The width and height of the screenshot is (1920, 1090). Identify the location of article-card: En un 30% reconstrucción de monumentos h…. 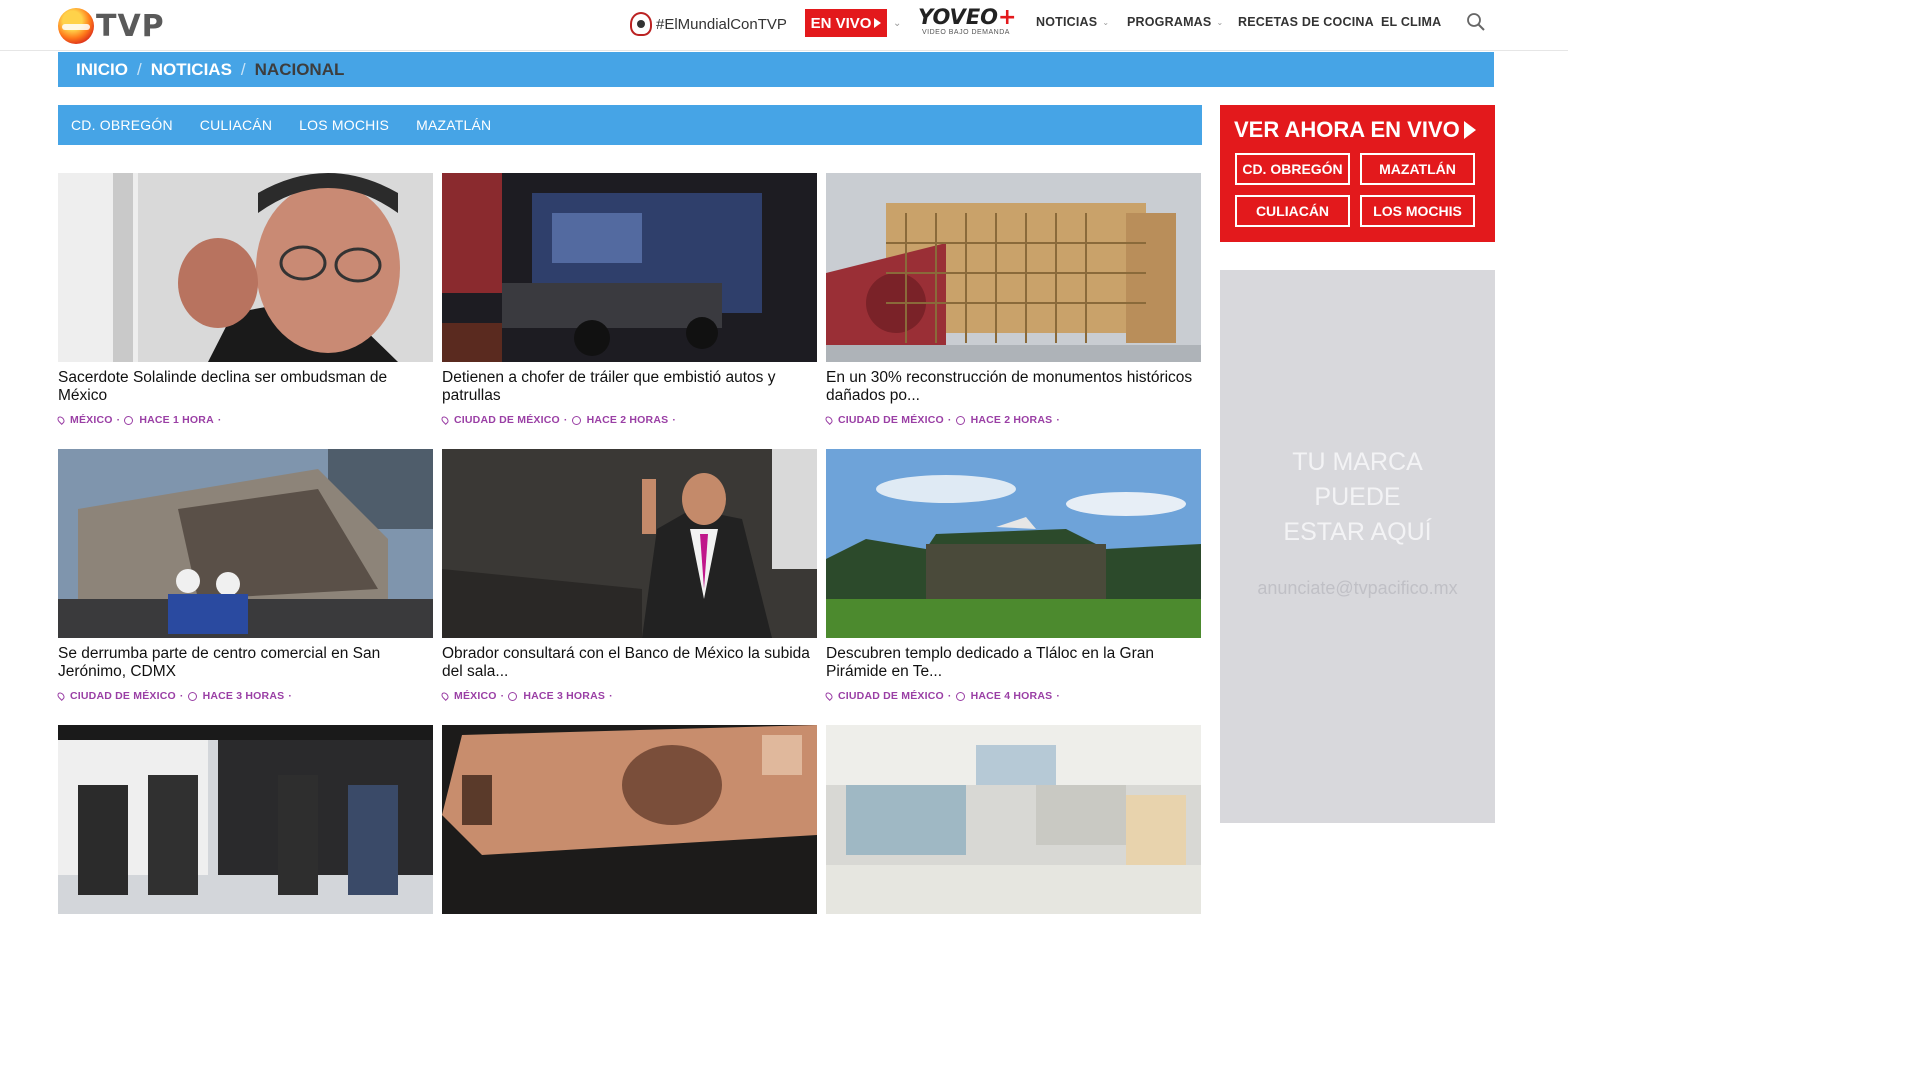
(1012, 299).